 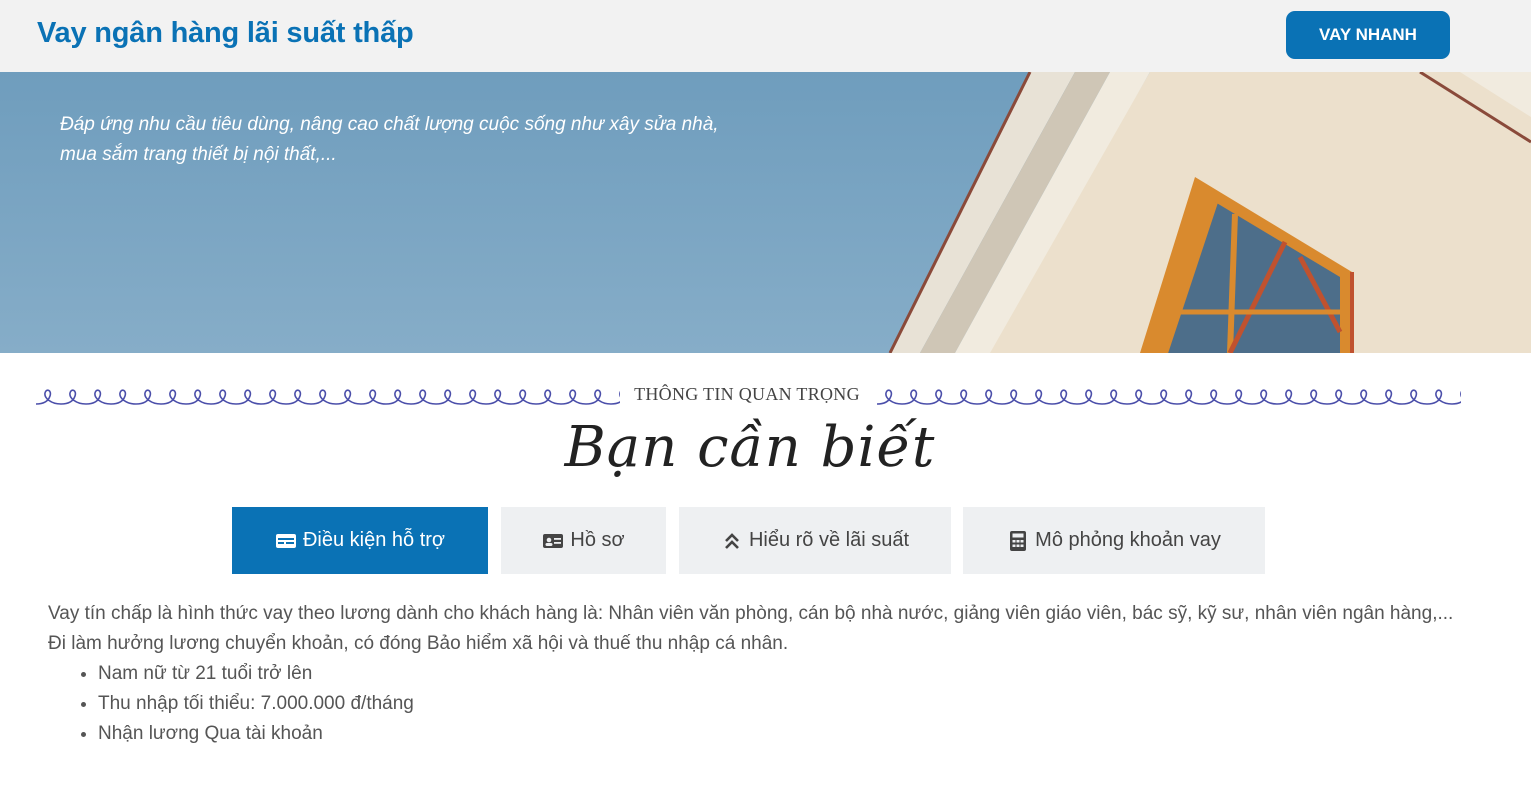 What do you see at coordinates (597, 540) in the screenshot?
I see `tab-label: Hồ sơ` at bounding box center [597, 540].